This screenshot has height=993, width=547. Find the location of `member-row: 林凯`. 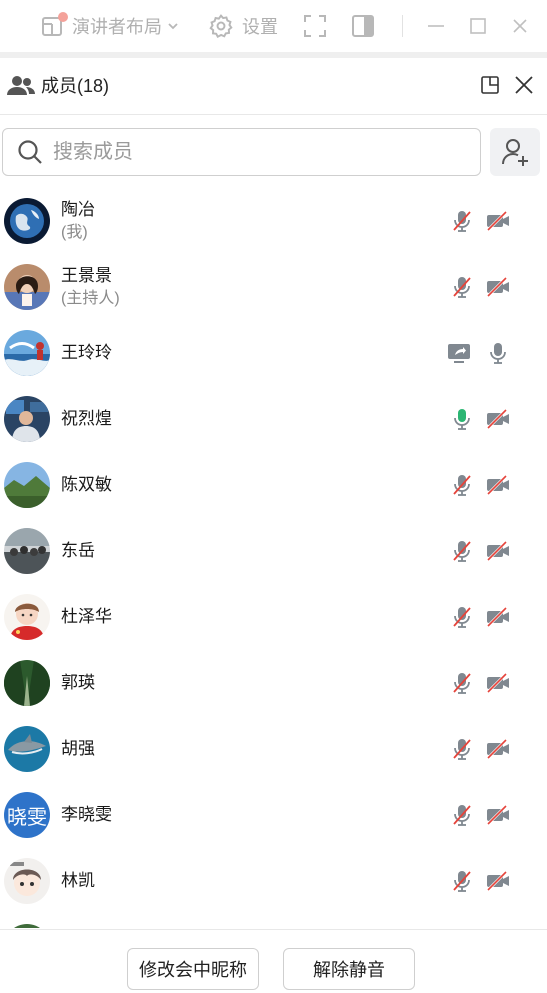

member-row: 林凯 is located at coordinates (273, 881).